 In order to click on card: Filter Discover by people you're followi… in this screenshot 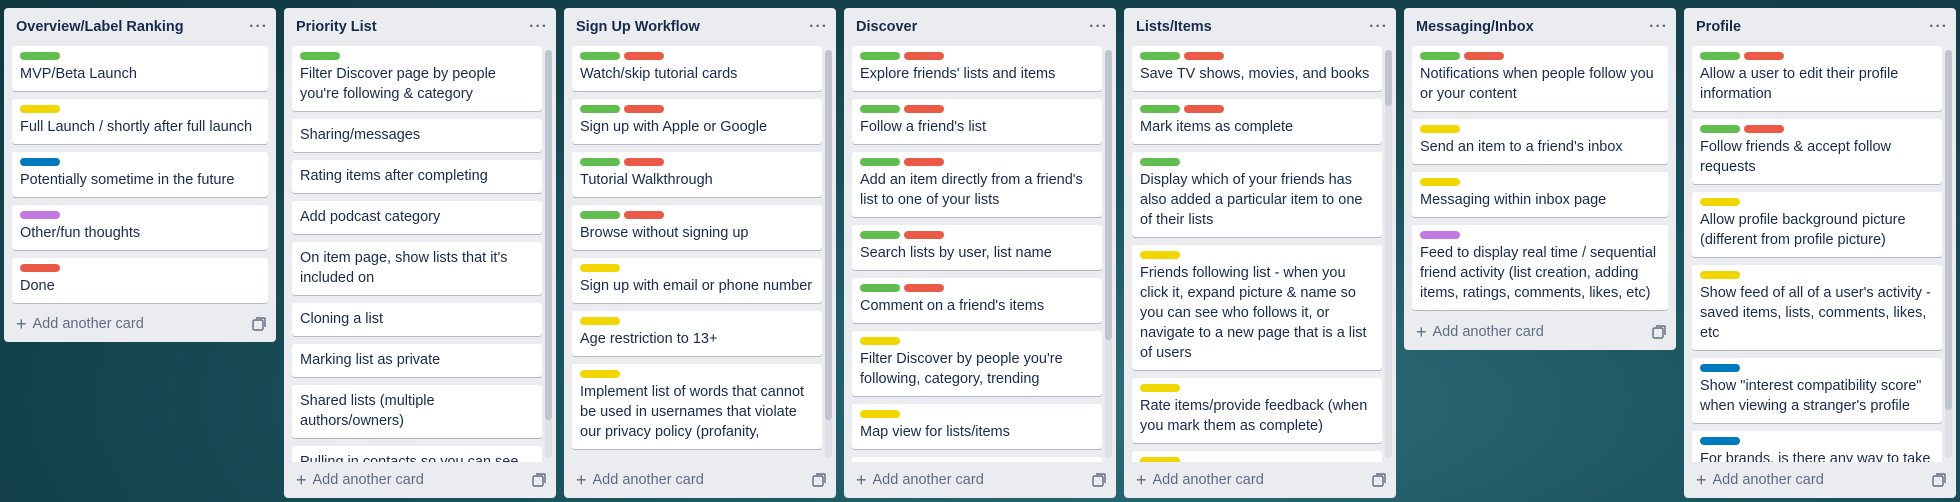, I will do `click(977, 363)`.